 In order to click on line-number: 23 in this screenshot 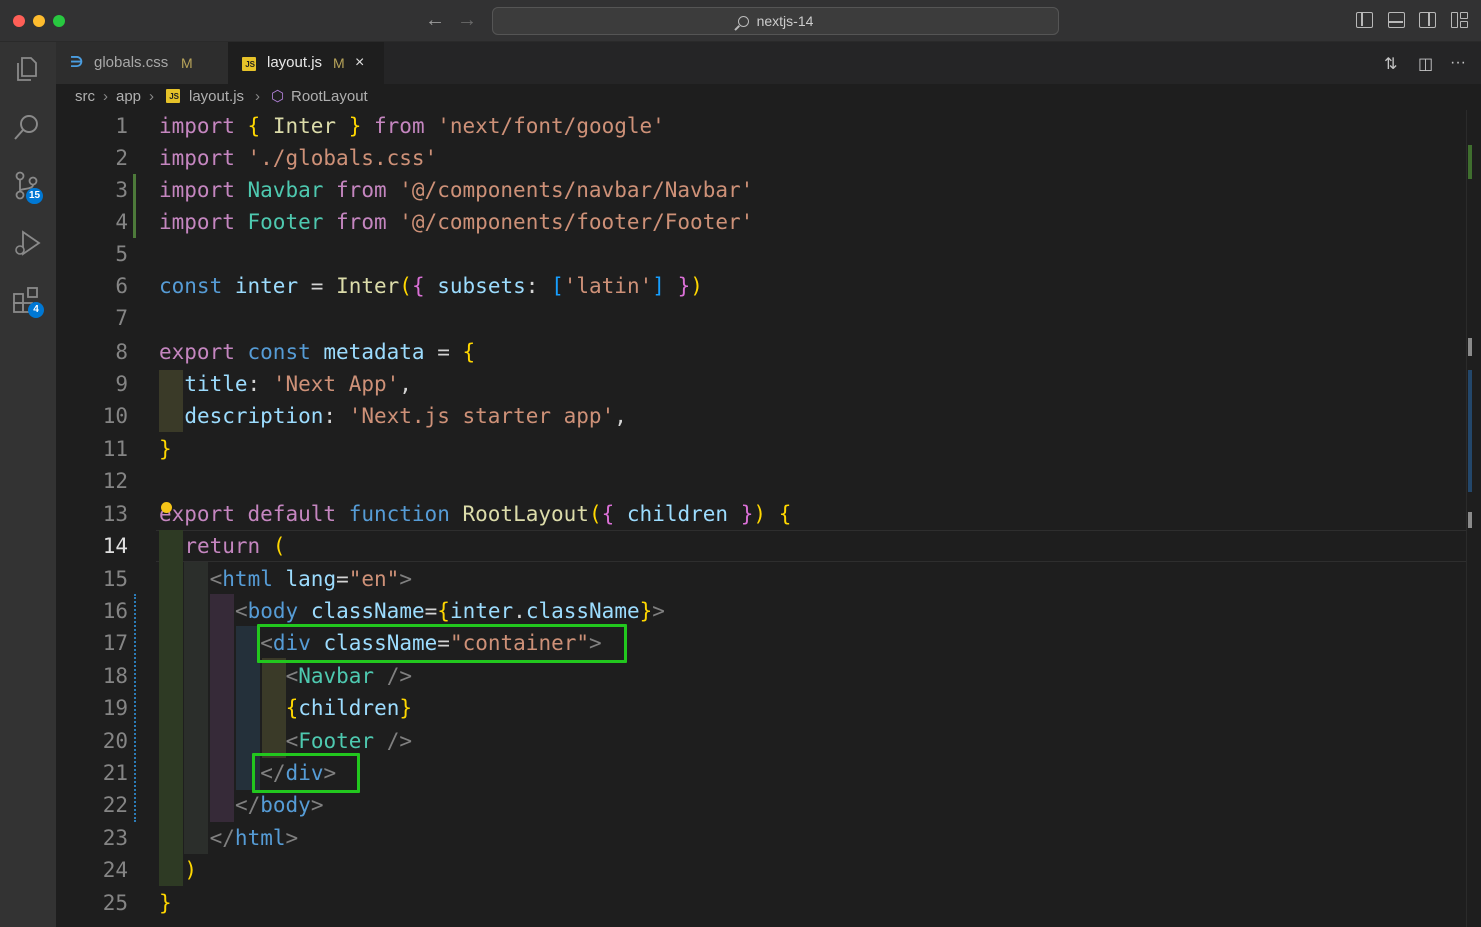, I will do `click(115, 838)`.